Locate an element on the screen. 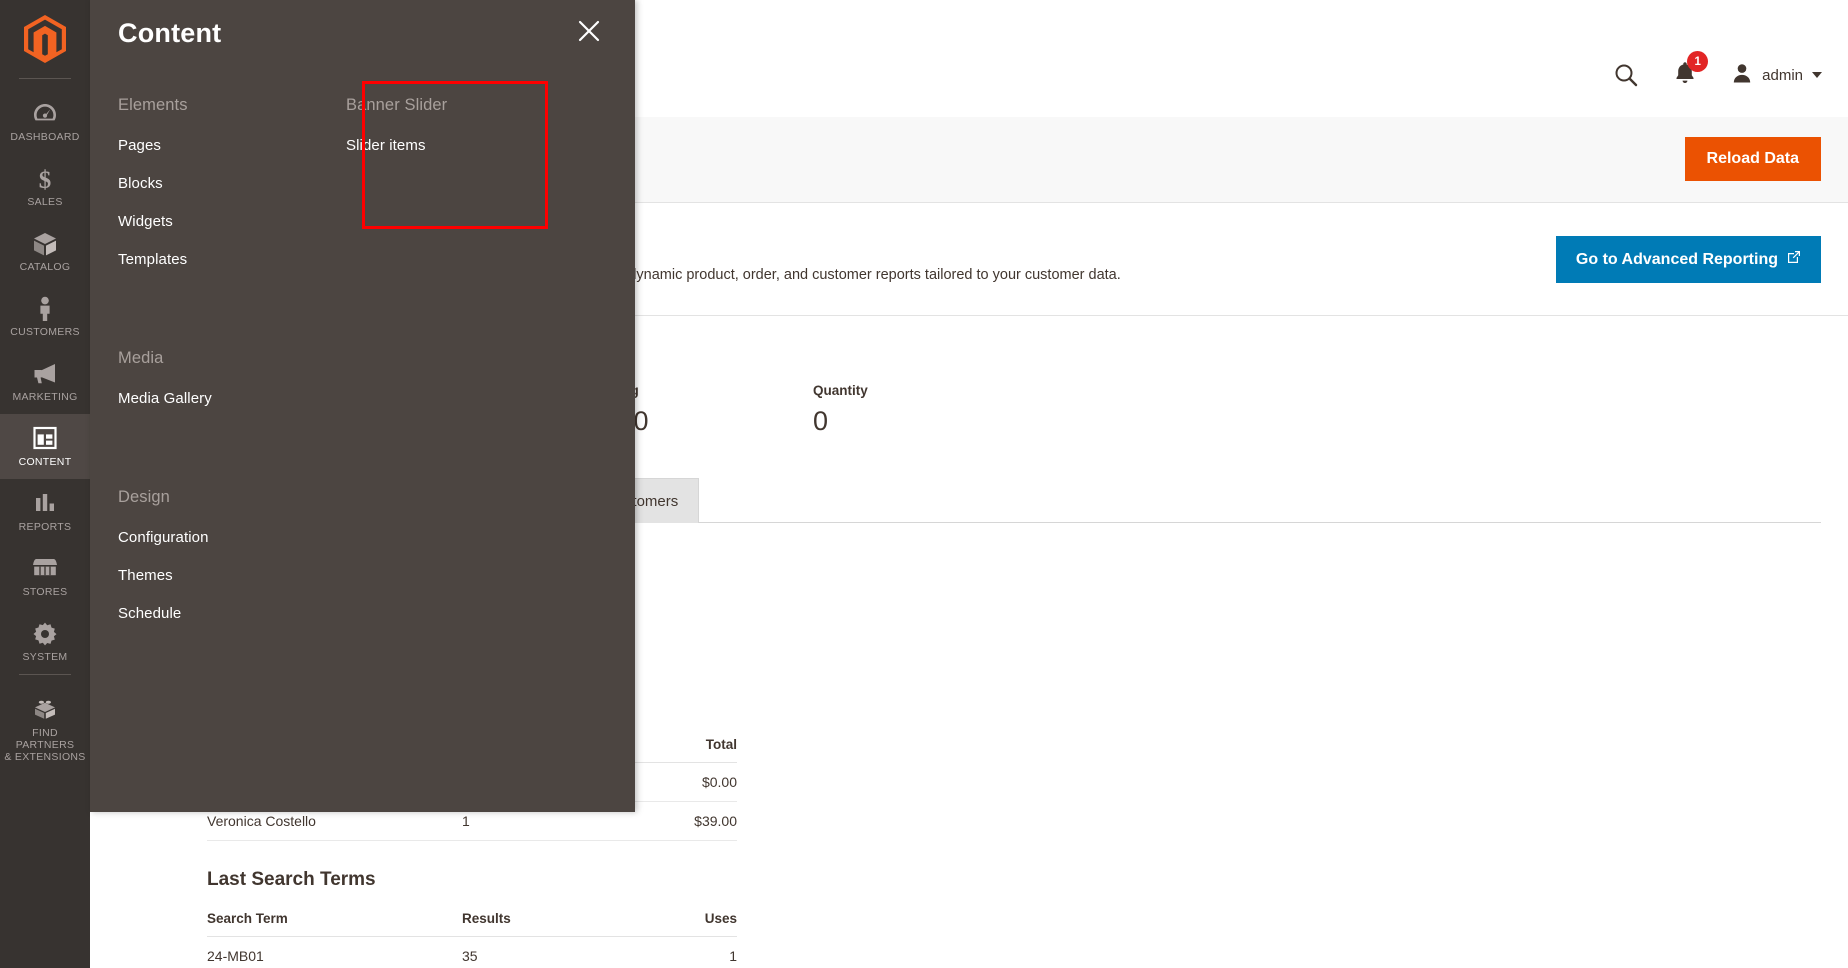  sidebar-item-label: STORES is located at coordinates (45, 592).